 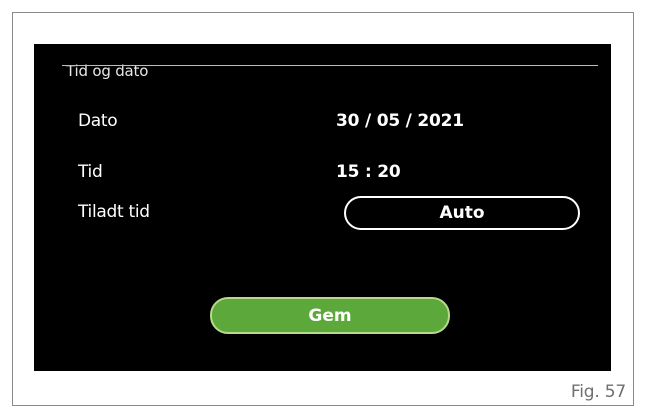 I want to click on allowed-time-auto-button: Auto, so click(x=462, y=213).